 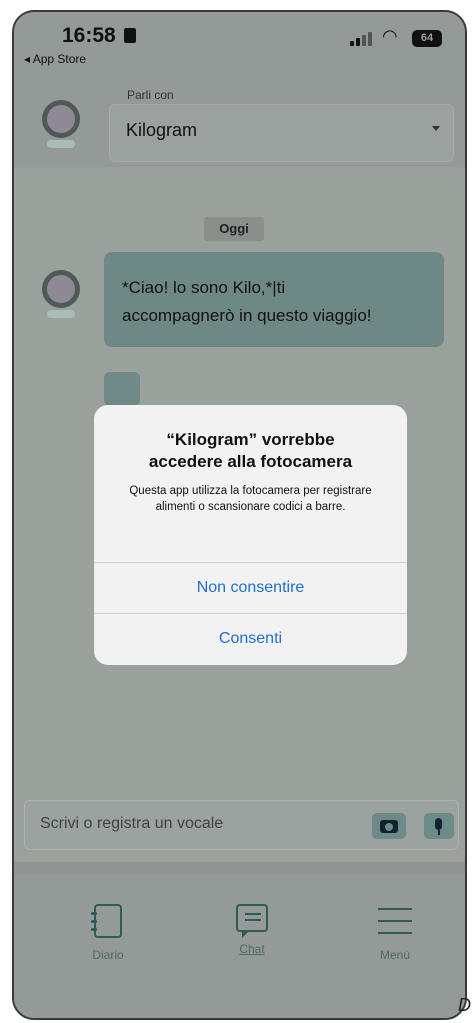 I want to click on message-avatar-base, so click(x=61, y=314).